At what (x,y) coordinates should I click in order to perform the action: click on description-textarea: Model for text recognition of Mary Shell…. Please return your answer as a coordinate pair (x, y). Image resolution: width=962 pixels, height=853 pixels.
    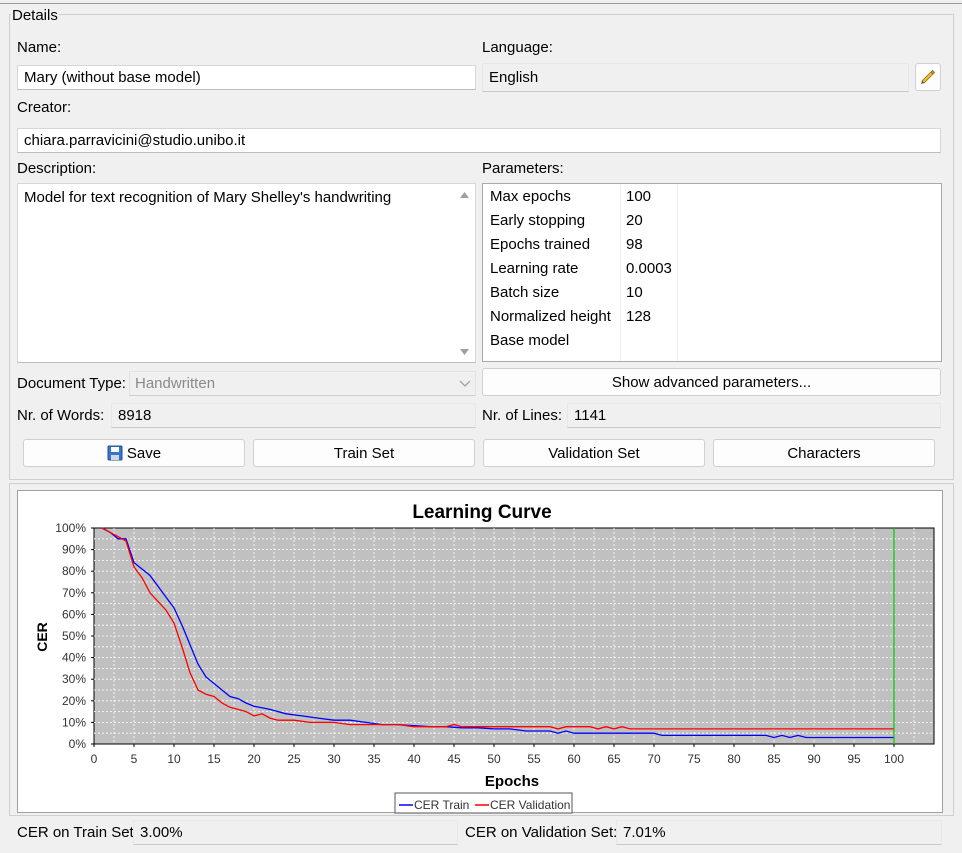
    Looking at the image, I should click on (246, 273).